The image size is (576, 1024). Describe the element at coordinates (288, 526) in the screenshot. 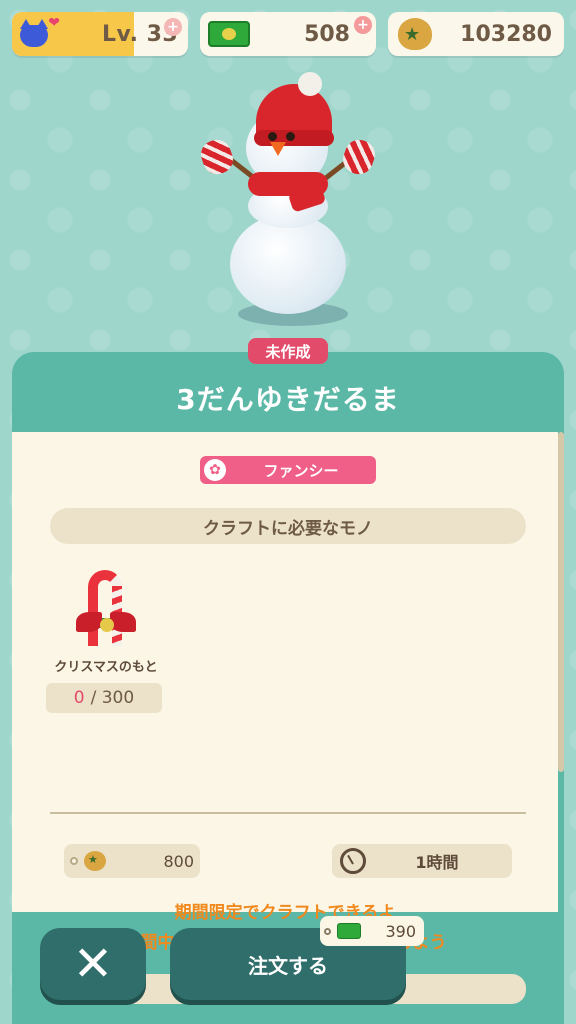

I see `materials-section-header: クラフトに必要なモノ` at that location.